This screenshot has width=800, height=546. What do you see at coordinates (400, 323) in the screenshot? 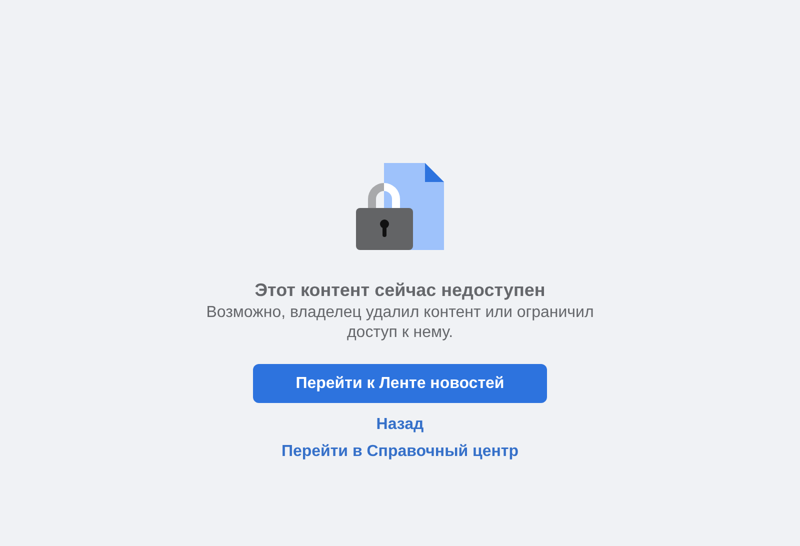
I see `message-text: Возможно, владелец удалил контент или ограничил доступ к нему.` at bounding box center [400, 323].